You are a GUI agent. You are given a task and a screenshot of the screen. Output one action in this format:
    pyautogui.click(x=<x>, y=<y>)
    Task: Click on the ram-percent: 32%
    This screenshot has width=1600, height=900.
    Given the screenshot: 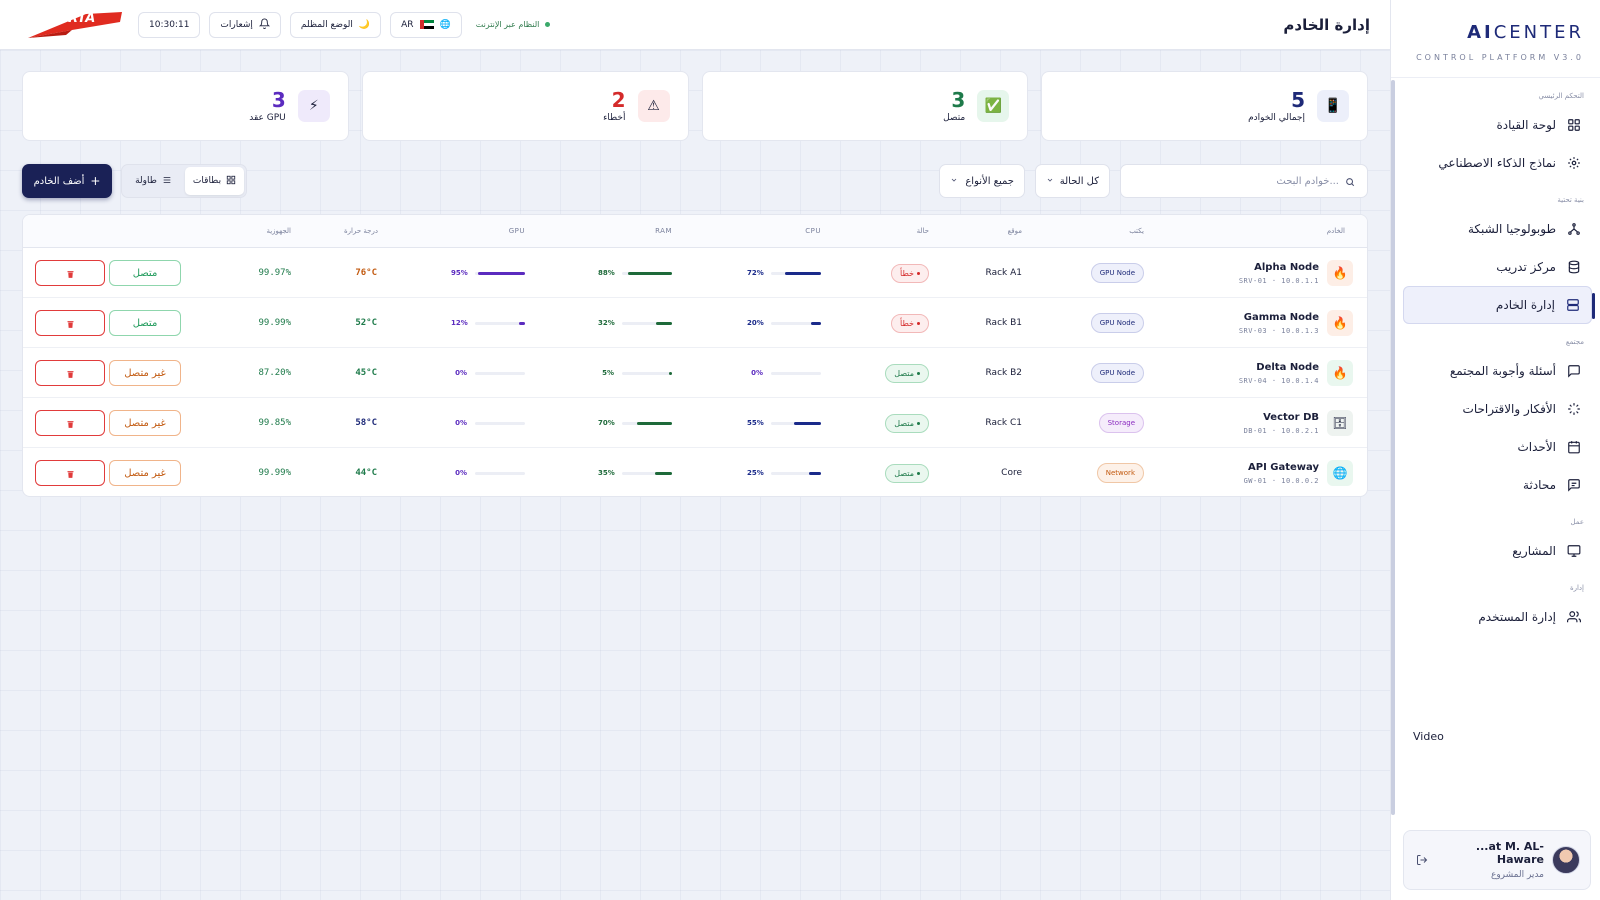 What is the action you would take?
    pyautogui.click(x=606, y=323)
    